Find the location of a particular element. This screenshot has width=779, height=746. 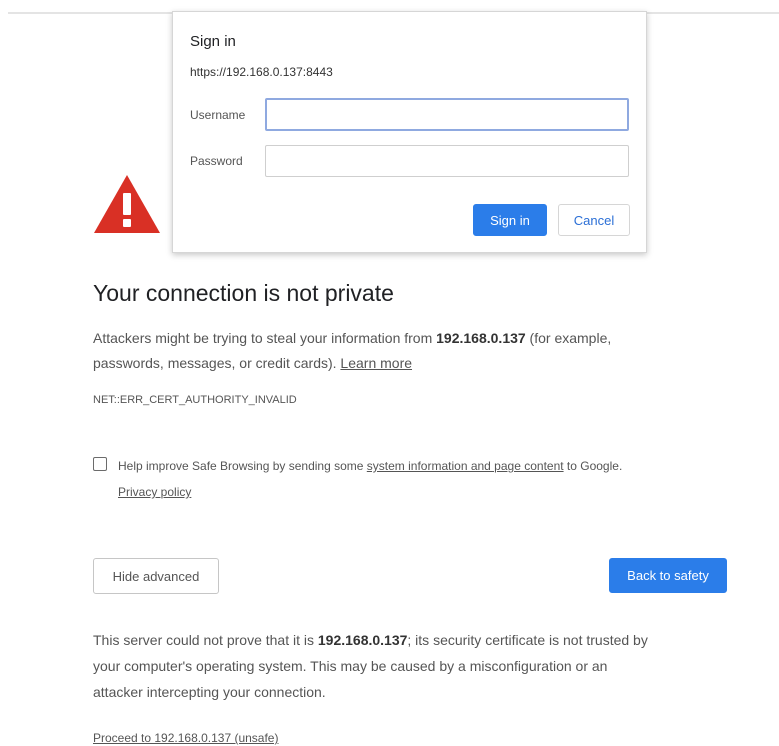

privacy-policy-row: Privacy policy is located at coordinates (154, 492).